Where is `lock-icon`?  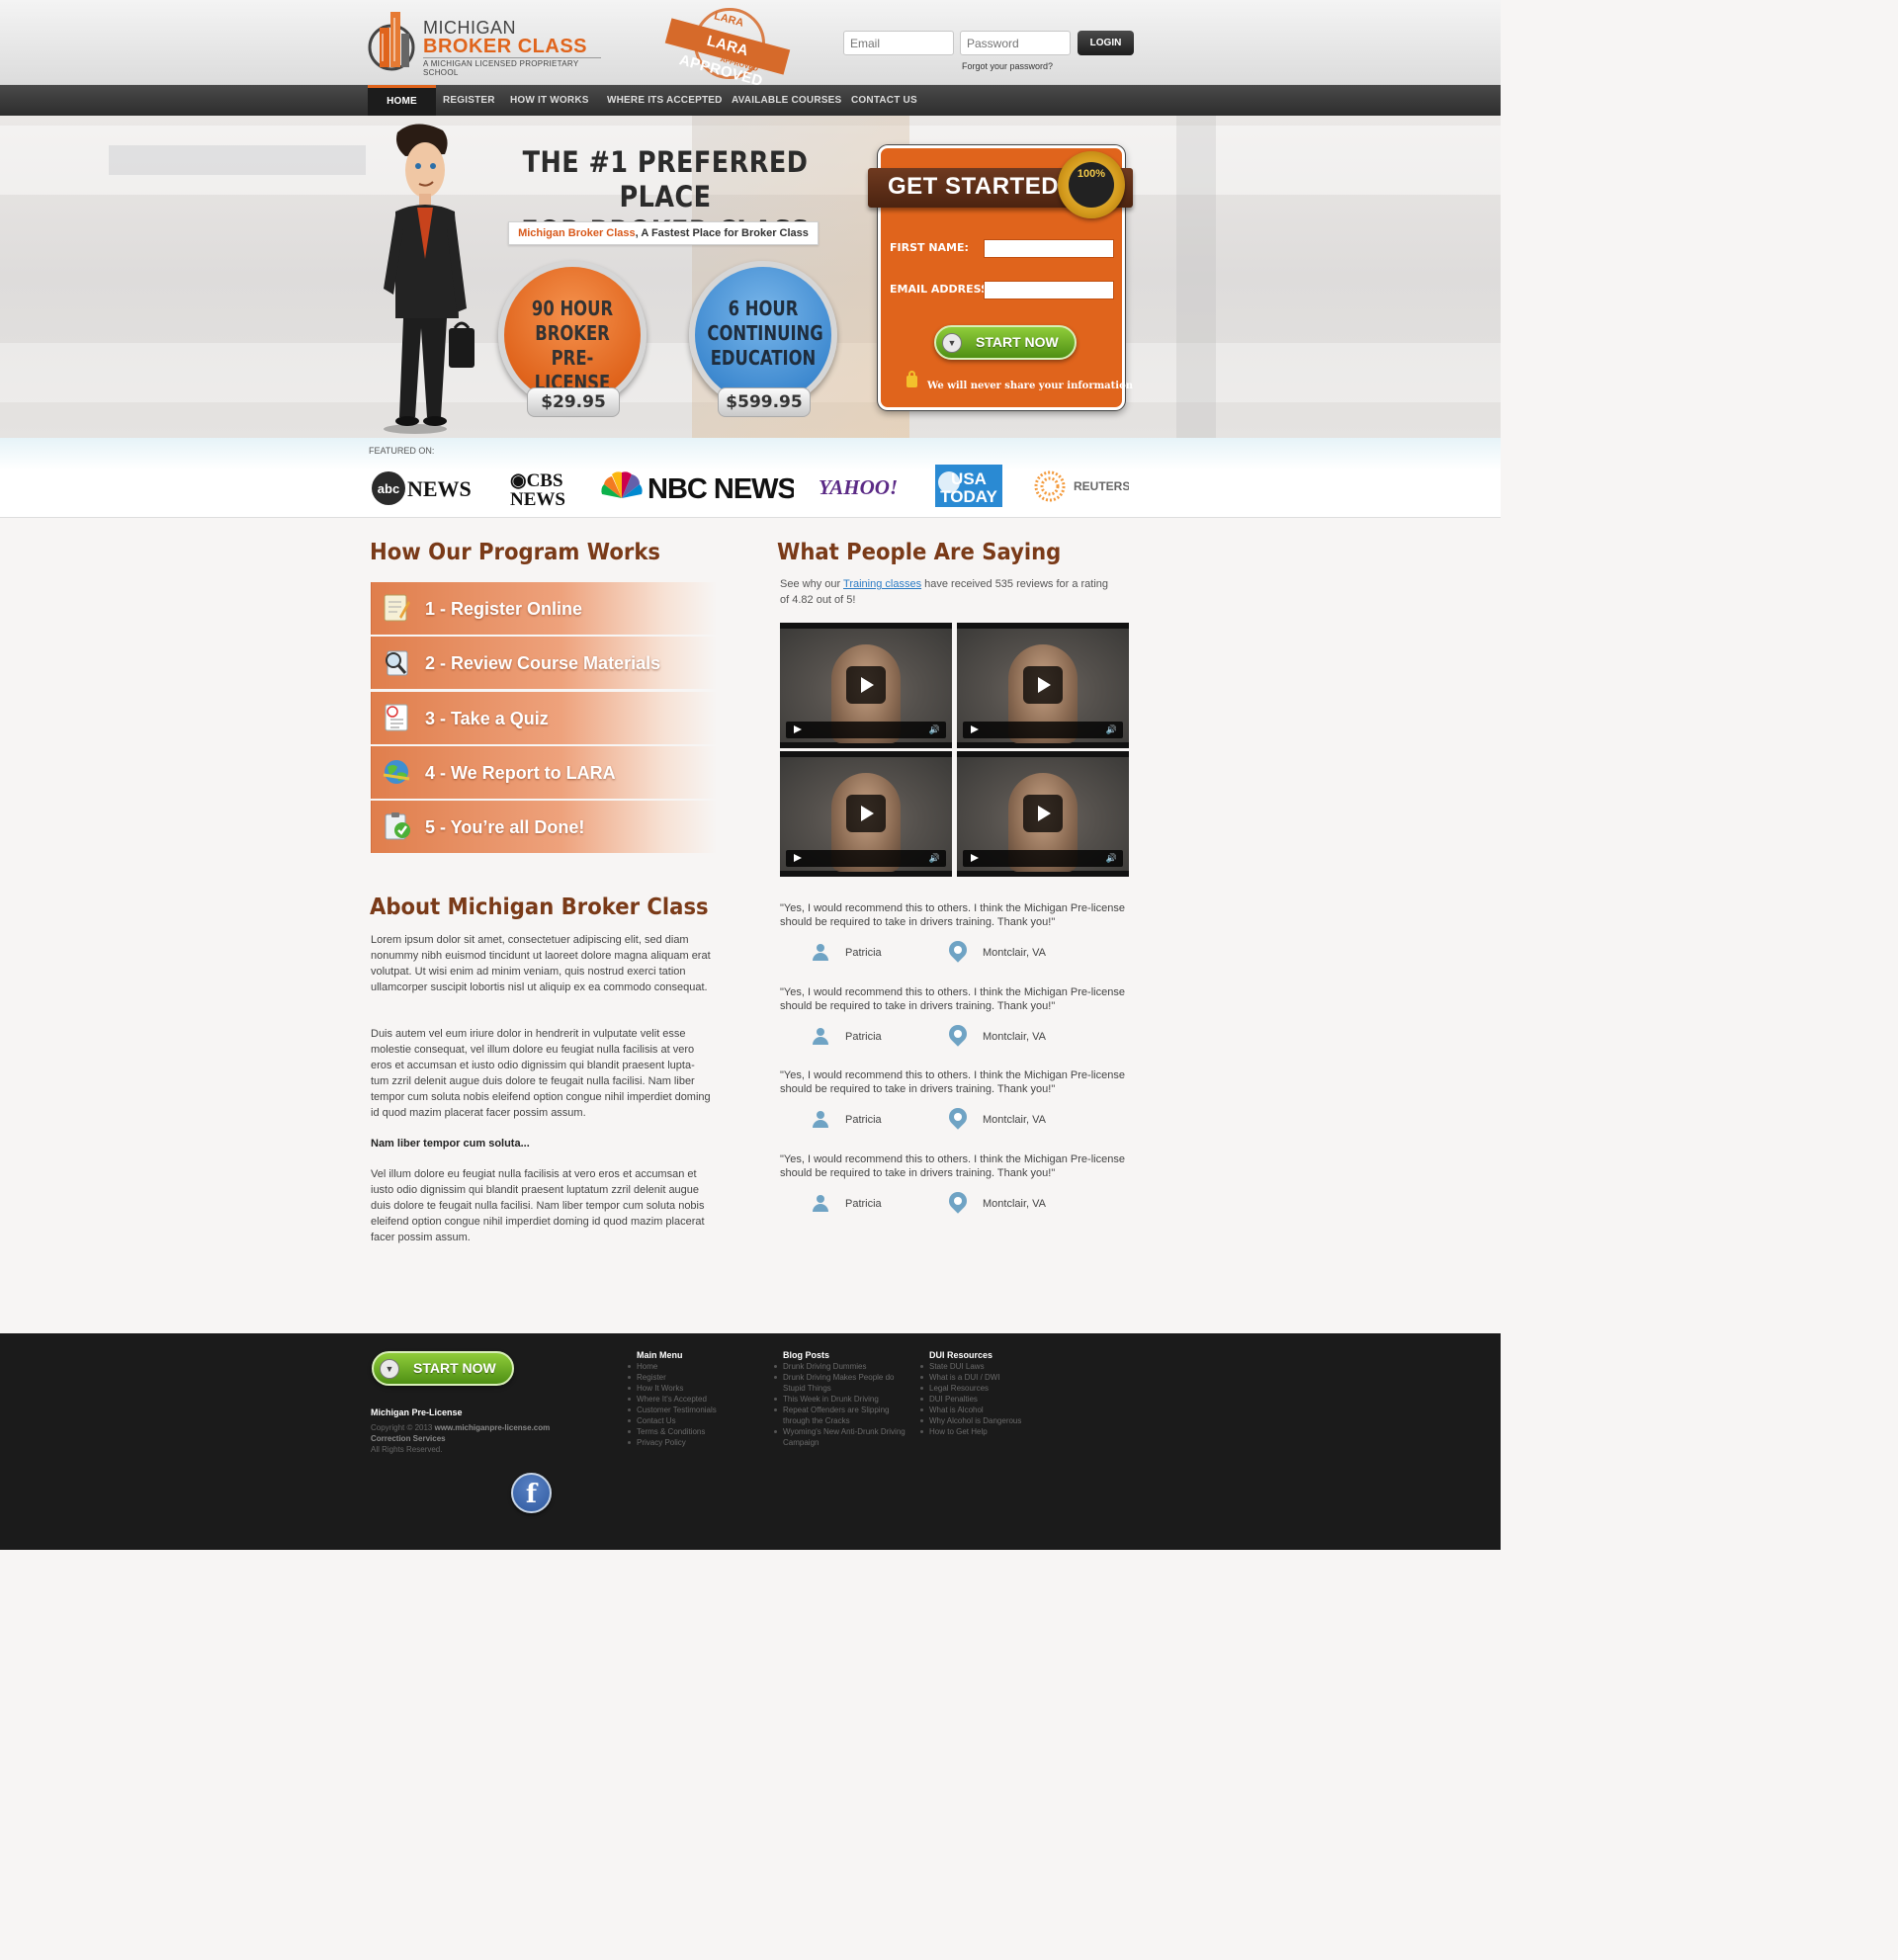 lock-icon is located at coordinates (912, 379).